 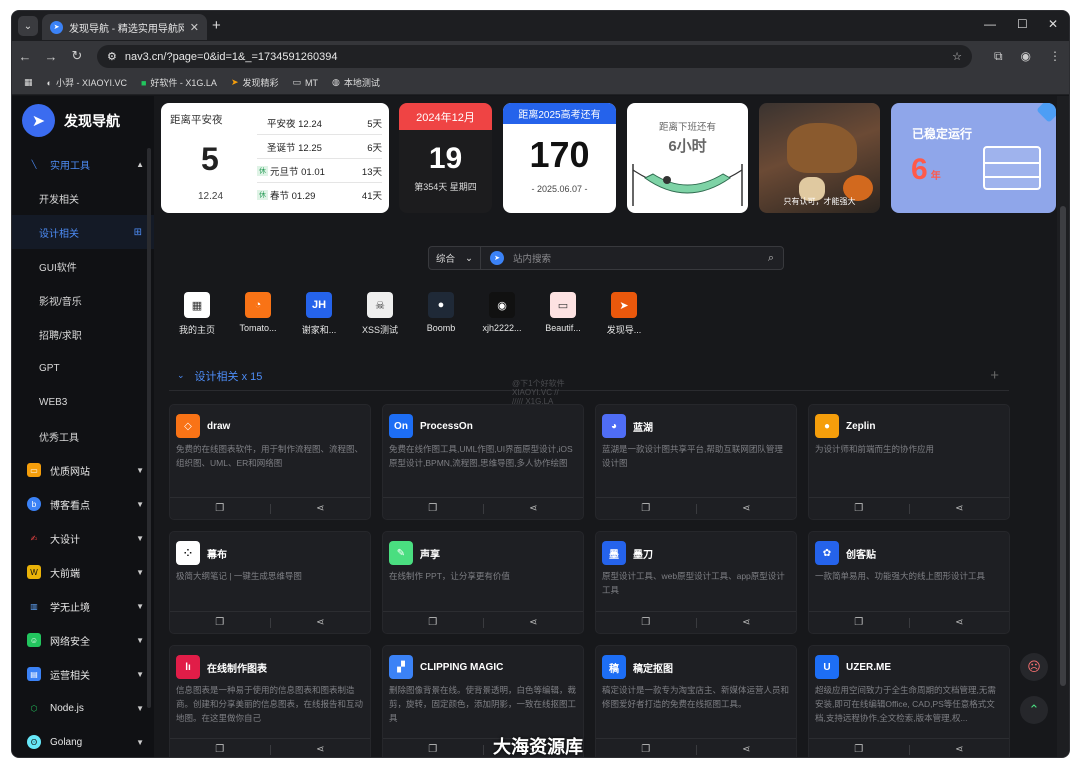 I want to click on quick-link: ● Boomb, so click(x=441, y=312).